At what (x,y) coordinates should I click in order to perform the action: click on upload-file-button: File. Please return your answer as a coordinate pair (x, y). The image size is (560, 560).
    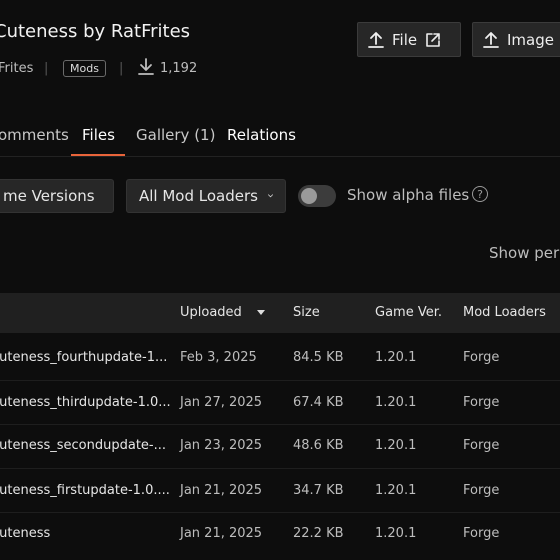
    Looking at the image, I should click on (409, 39).